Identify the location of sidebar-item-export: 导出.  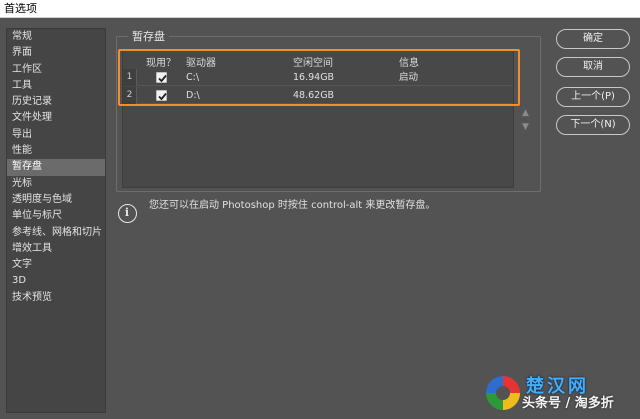
(56, 135).